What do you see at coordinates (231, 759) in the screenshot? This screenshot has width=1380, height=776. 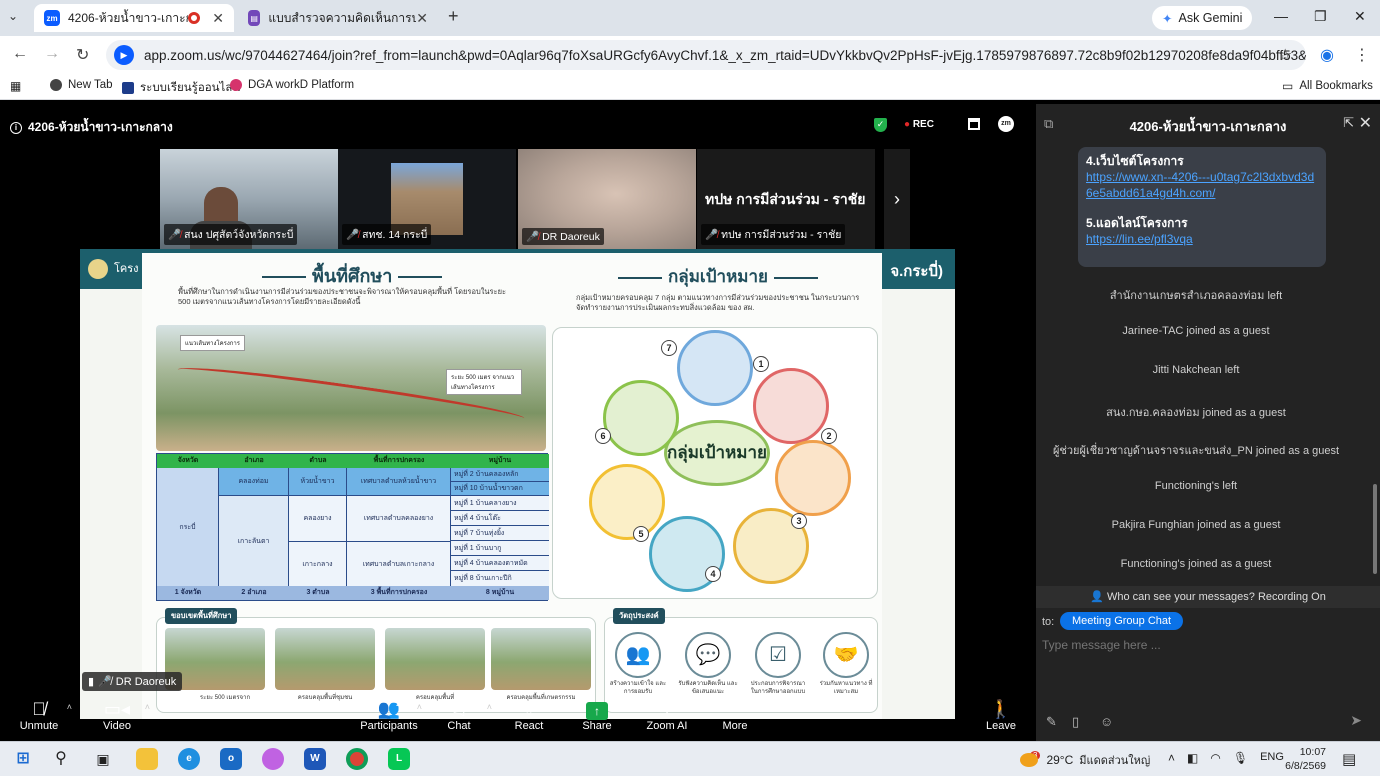 I see `outlook-icon: o` at bounding box center [231, 759].